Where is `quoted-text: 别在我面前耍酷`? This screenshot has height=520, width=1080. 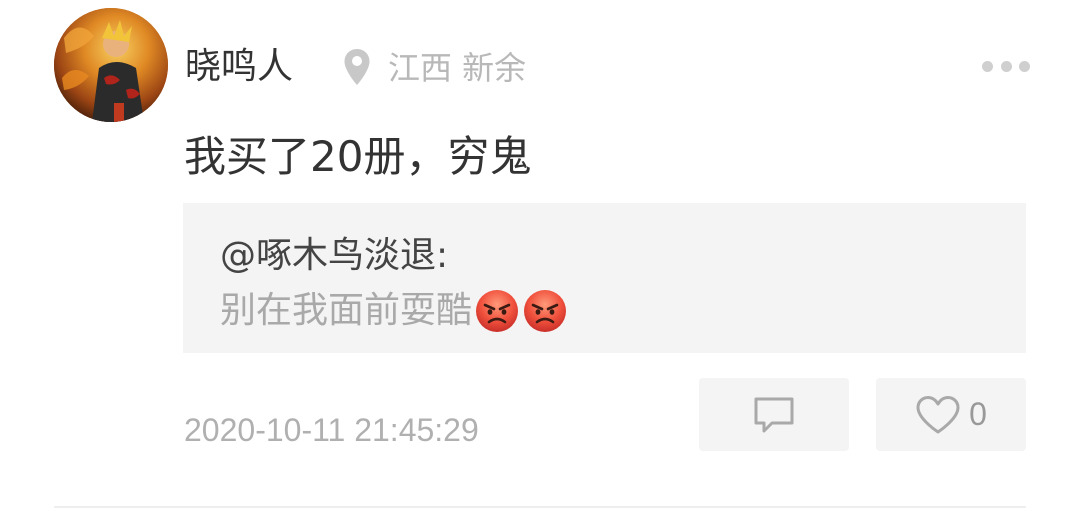 quoted-text: 别在我面前耍酷 is located at coordinates (346, 310).